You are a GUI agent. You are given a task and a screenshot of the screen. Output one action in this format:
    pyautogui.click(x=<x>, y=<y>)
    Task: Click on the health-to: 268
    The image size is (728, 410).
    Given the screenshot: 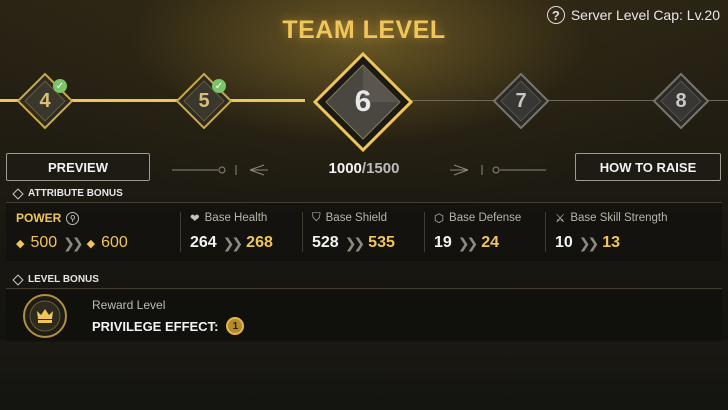 What is the action you would take?
    pyautogui.click(x=259, y=242)
    